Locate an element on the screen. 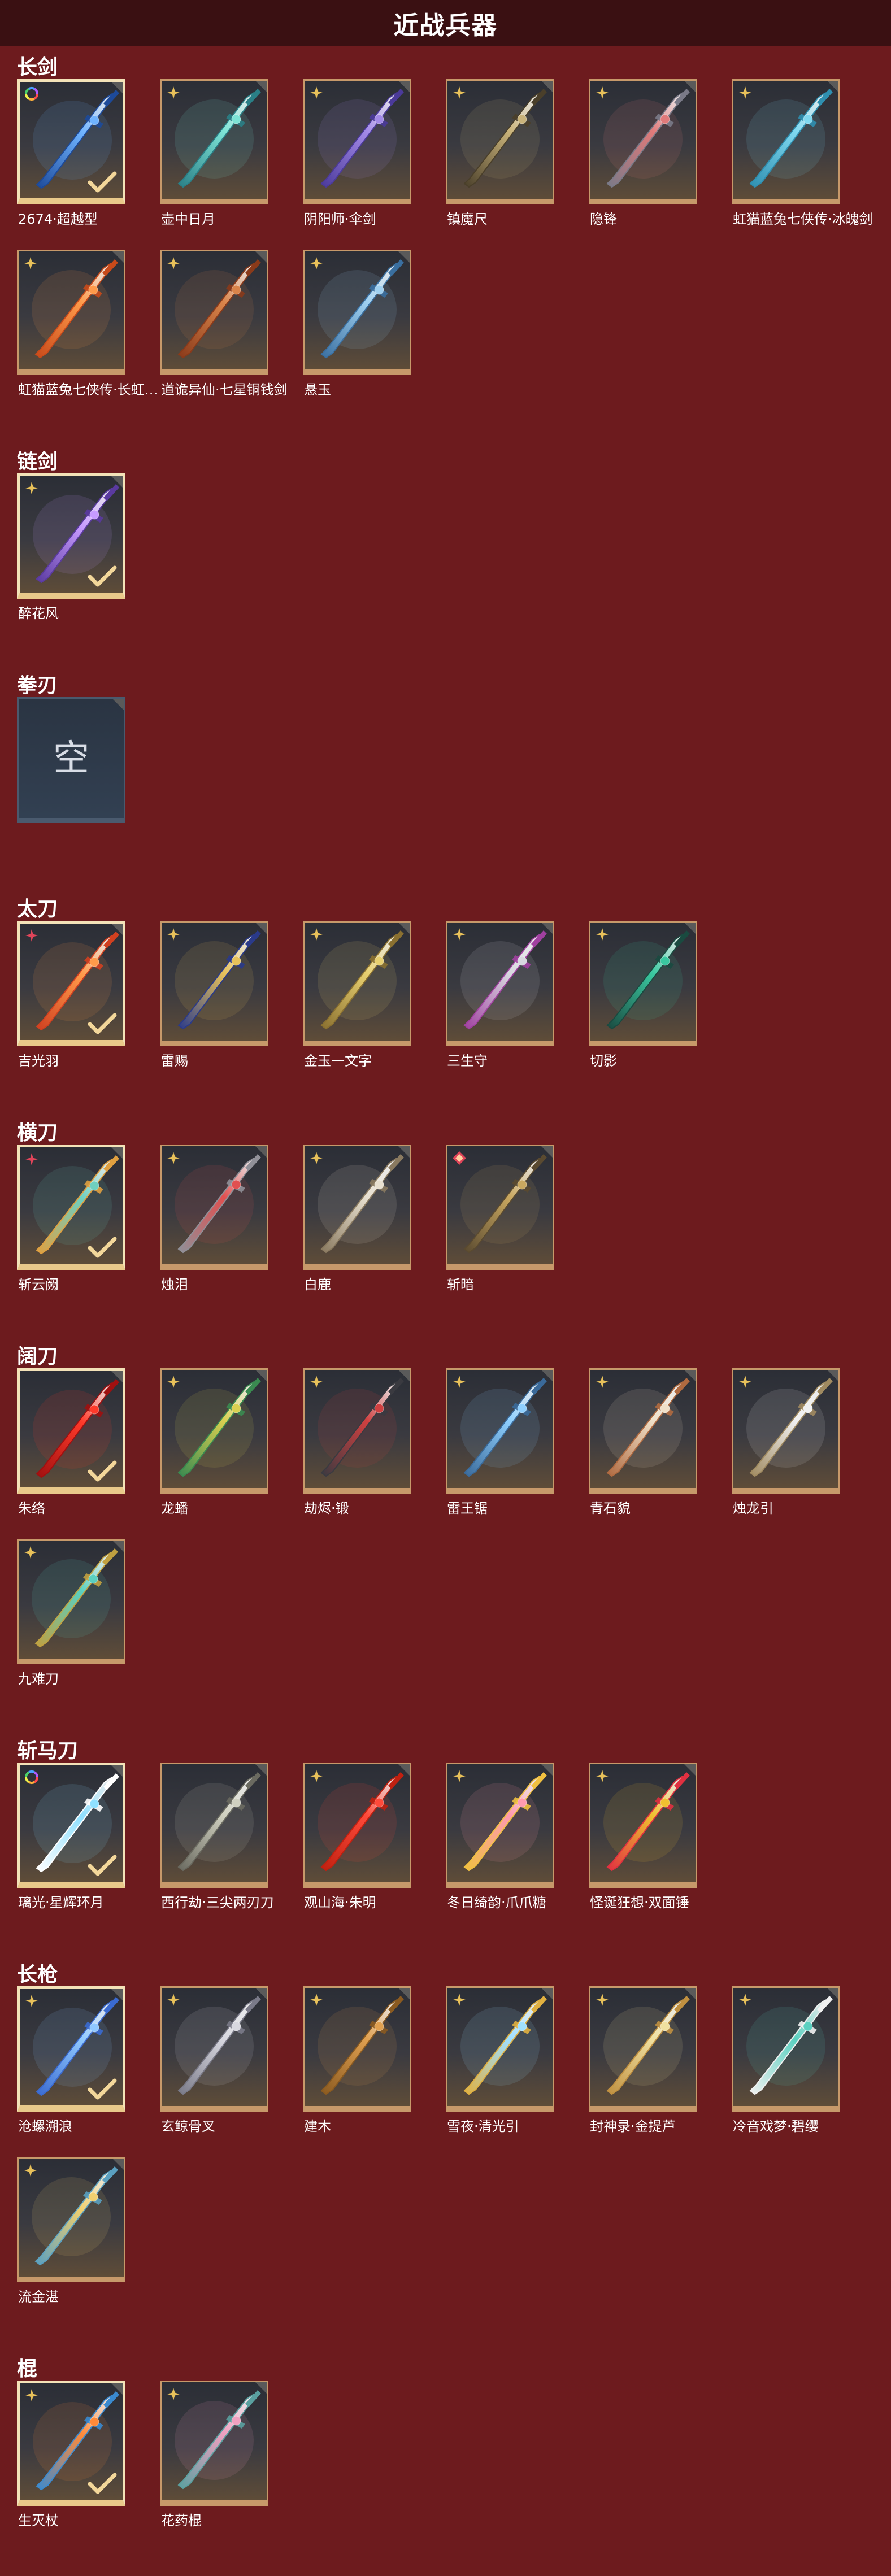  weapon-item: 劫烬·锻 is located at coordinates (349, 1442).